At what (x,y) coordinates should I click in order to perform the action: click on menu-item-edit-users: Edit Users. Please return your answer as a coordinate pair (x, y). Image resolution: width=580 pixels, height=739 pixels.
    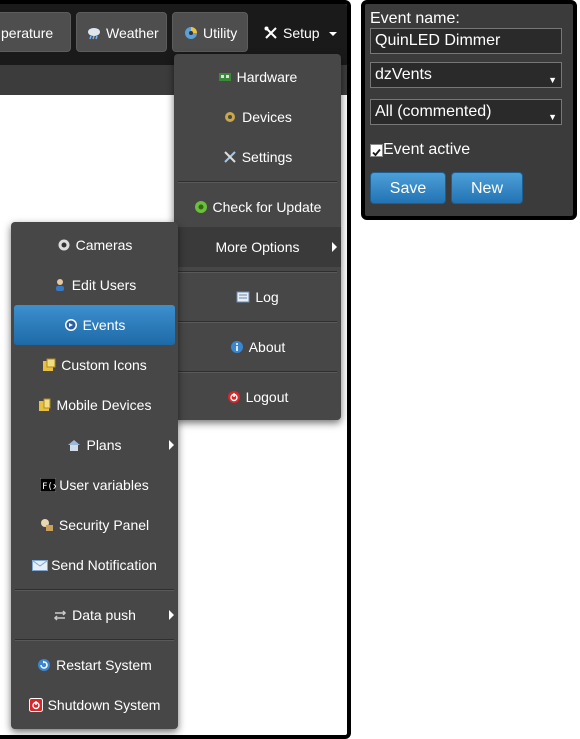
    Looking at the image, I should click on (94, 285).